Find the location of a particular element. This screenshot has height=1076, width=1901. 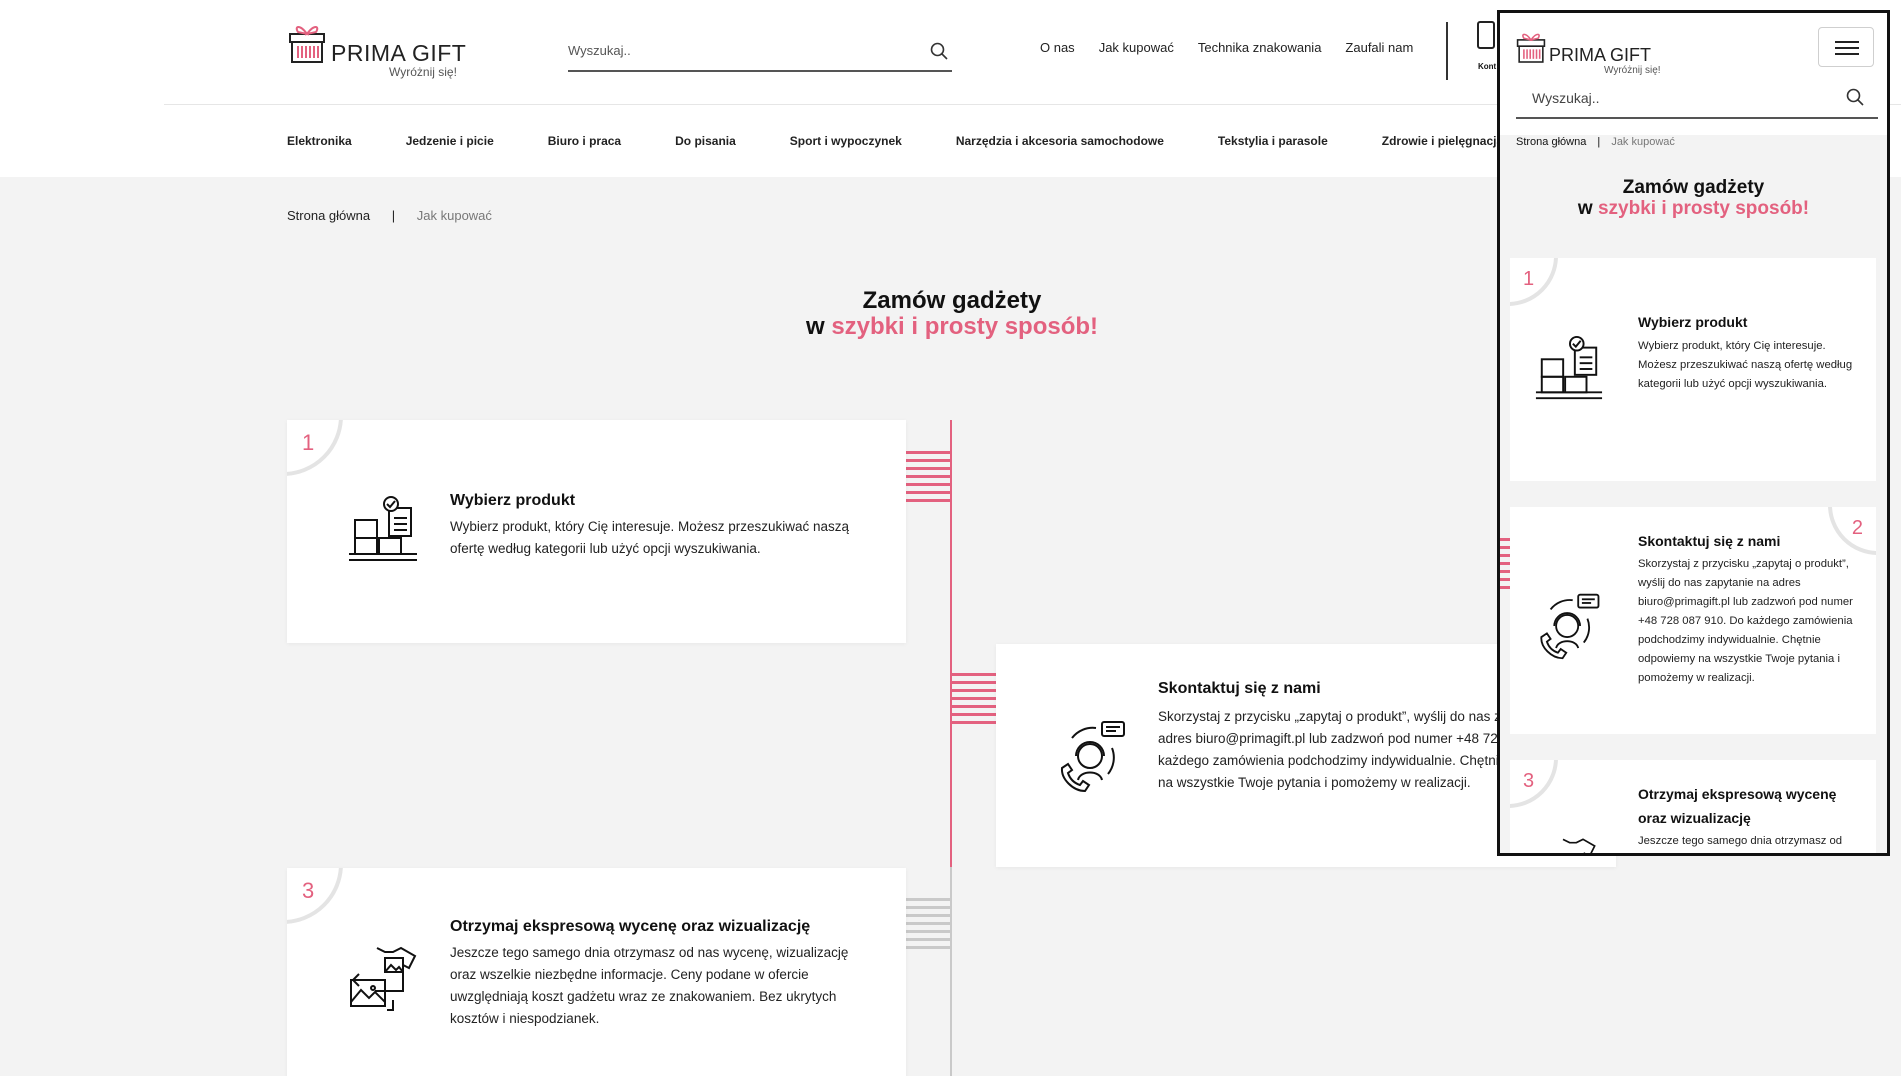

category-electronics: Elektronika is located at coordinates (319, 141).